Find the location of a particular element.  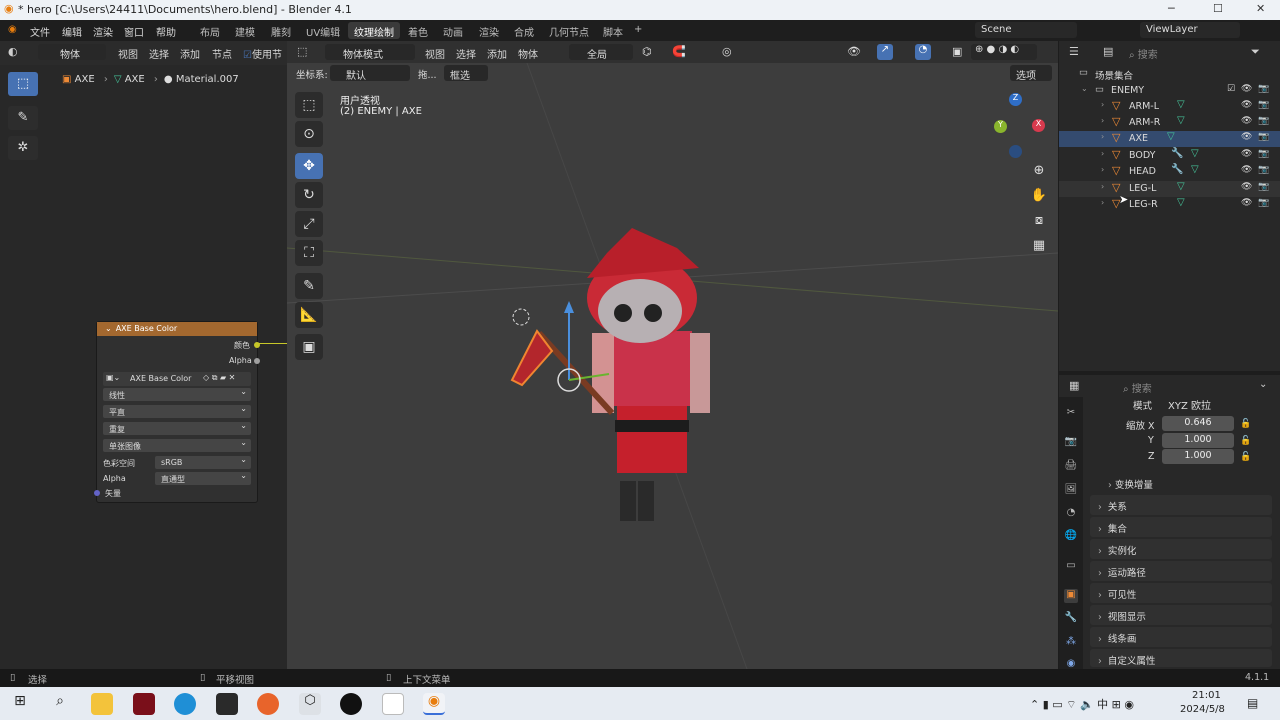

select-box-tool: ⬚ is located at coordinates (309, 105).